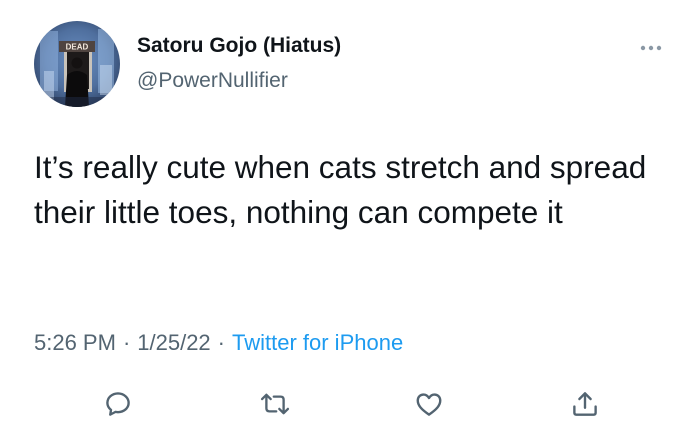 Image resolution: width=700 pixels, height=444 pixels. I want to click on avatar-sign-text: DEAD, so click(77, 47).